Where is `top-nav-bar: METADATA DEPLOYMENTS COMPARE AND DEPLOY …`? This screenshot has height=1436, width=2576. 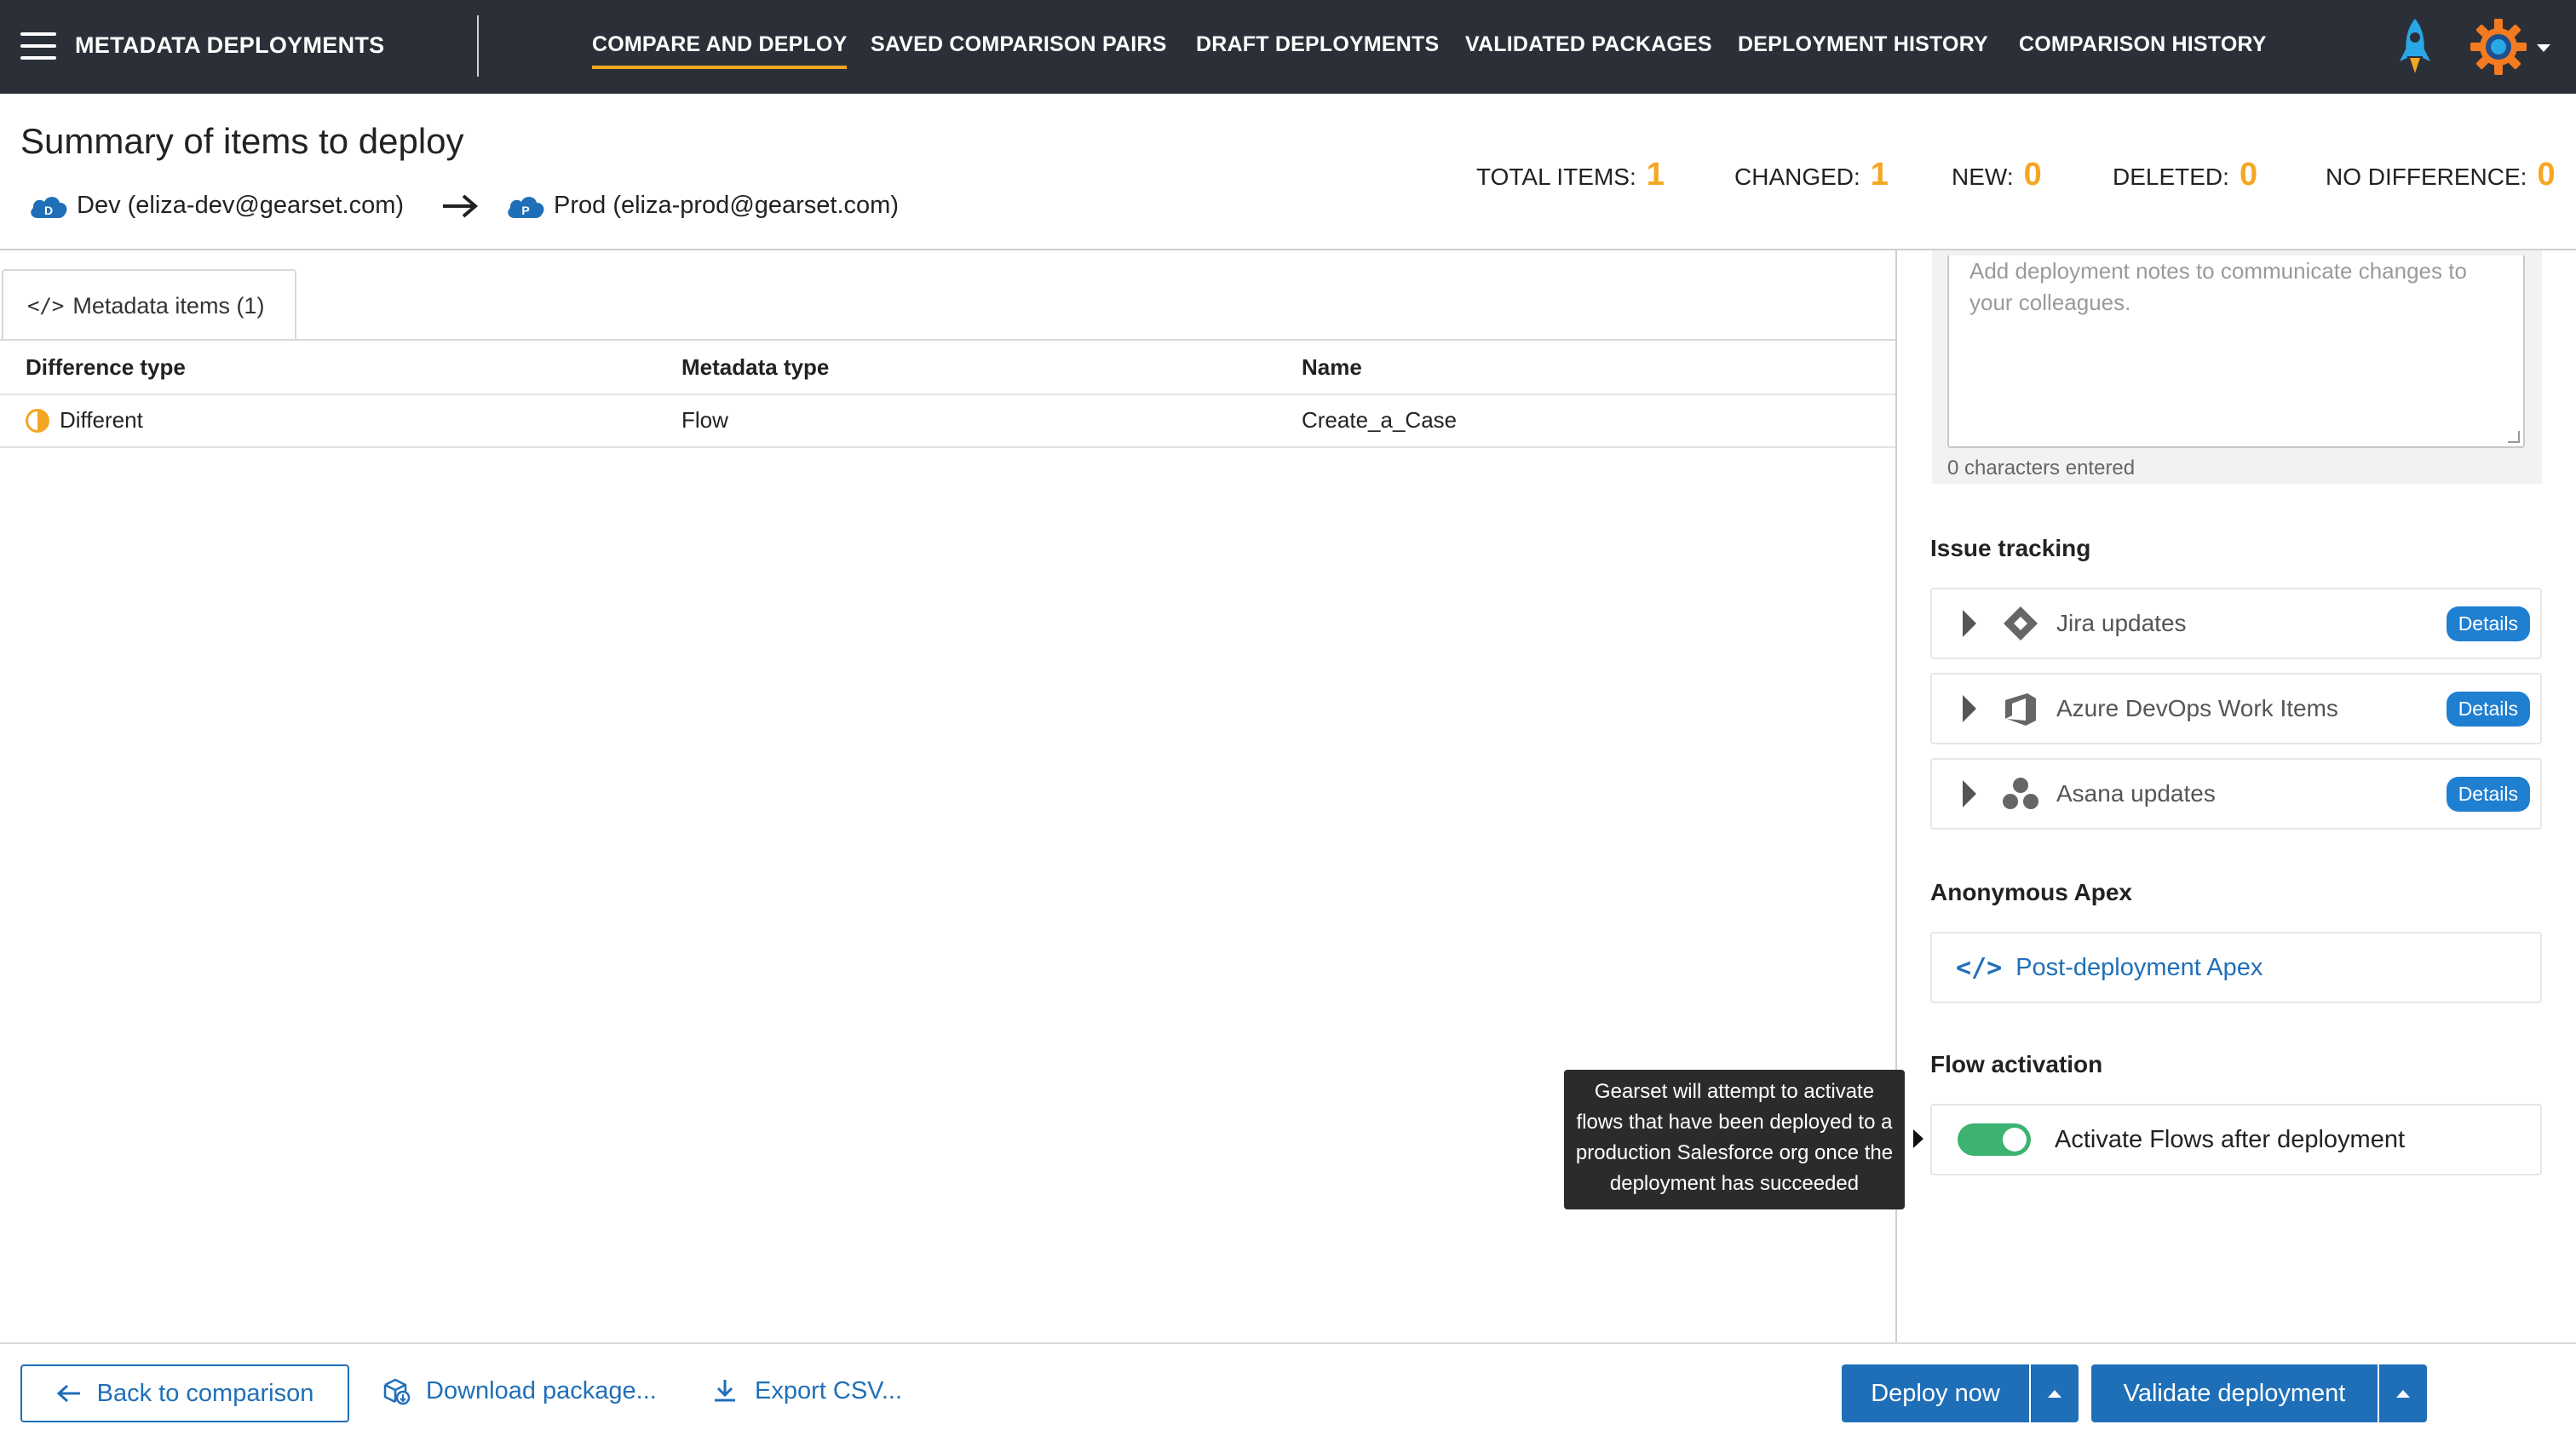
top-nav-bar: METADATA DEPLOYMENTS COMPARE AND DEPLOY … is located at coordinates (1288, 47).